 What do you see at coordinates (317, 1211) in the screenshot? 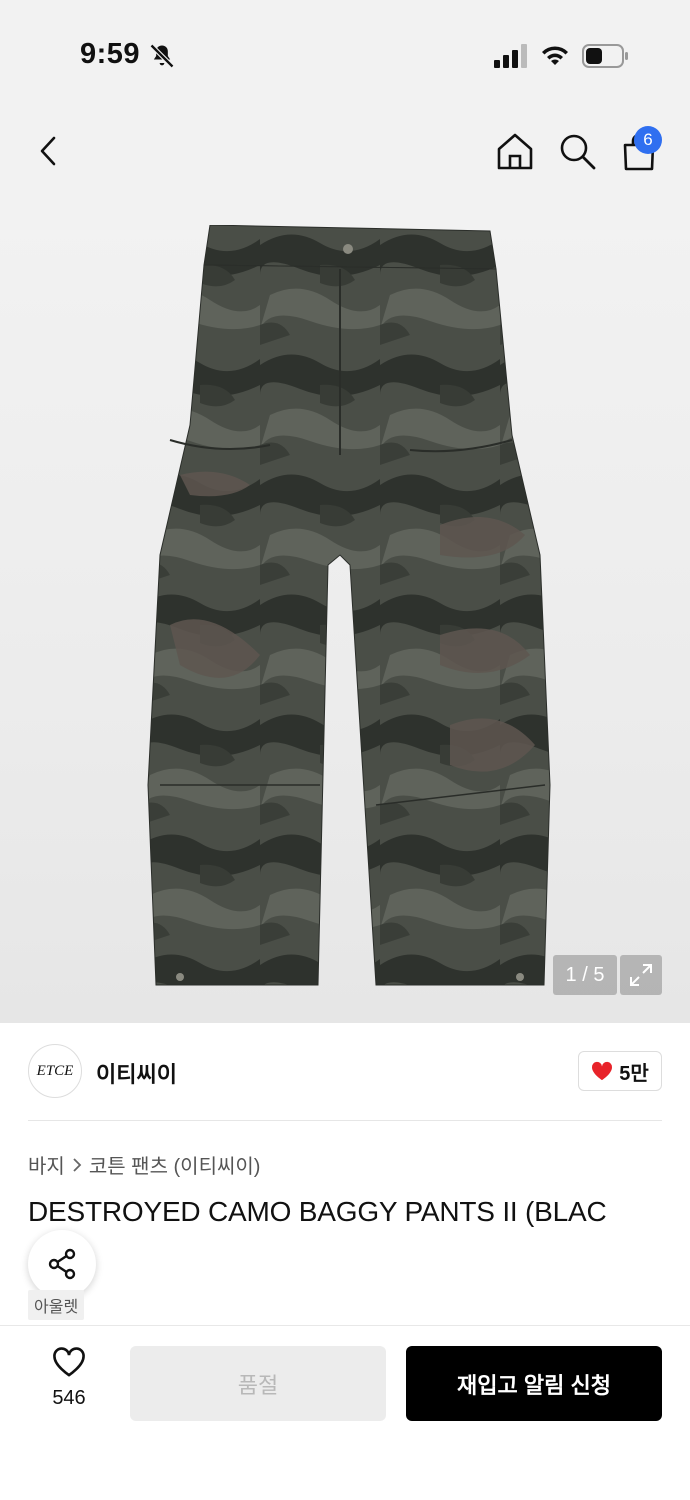
I see `product-title: DESTROYED CAMO BAGGY PANTS II (BLAC` at bounding box center [317, 1211].